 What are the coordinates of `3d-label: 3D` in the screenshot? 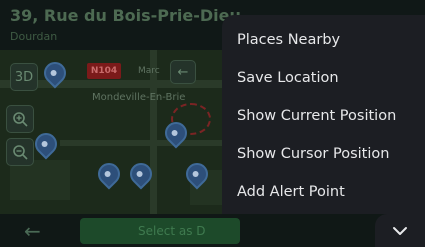 It's located at (24, 77).